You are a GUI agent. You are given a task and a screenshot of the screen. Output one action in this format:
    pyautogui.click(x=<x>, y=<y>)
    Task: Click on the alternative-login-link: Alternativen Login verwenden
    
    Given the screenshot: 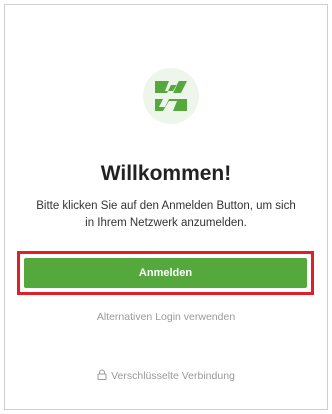 What is the action you would take?
    pyautogui.click(x=166, y=317)
    